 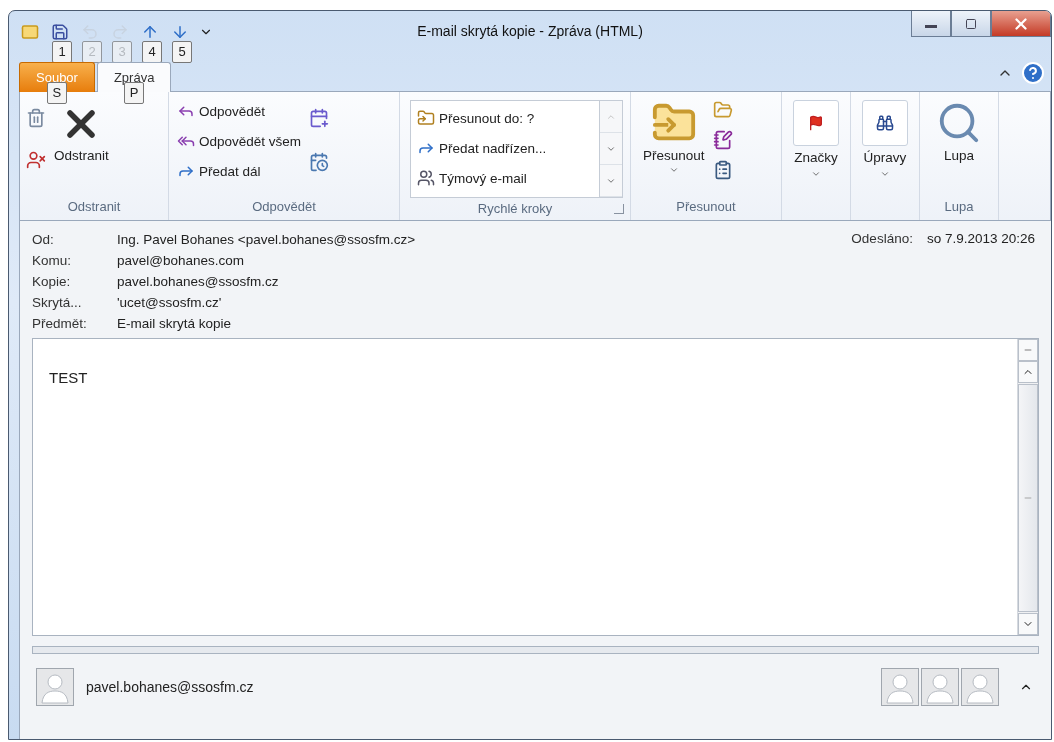 I want to click on help-icon, so click(x=1033, y=73).